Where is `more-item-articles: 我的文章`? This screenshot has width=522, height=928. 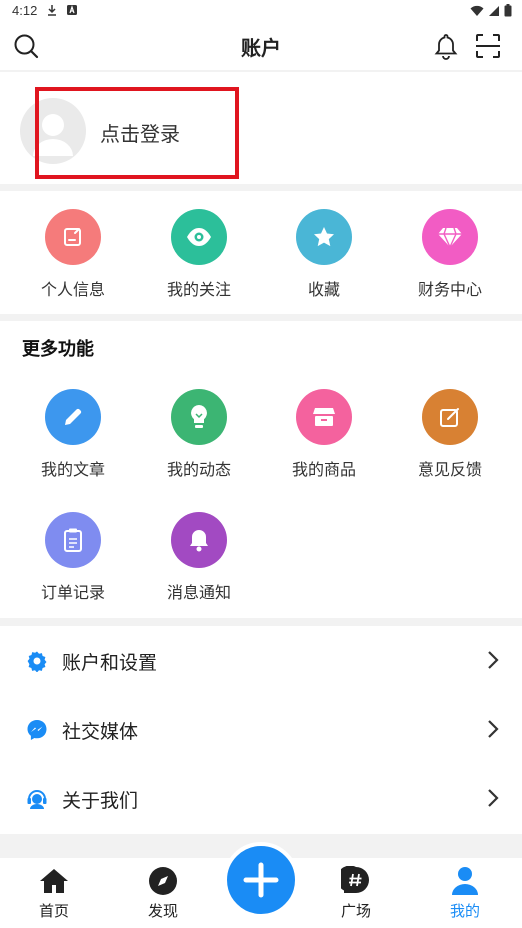
more-item-articles: 我的文章 is located at coordinates (73, 434).